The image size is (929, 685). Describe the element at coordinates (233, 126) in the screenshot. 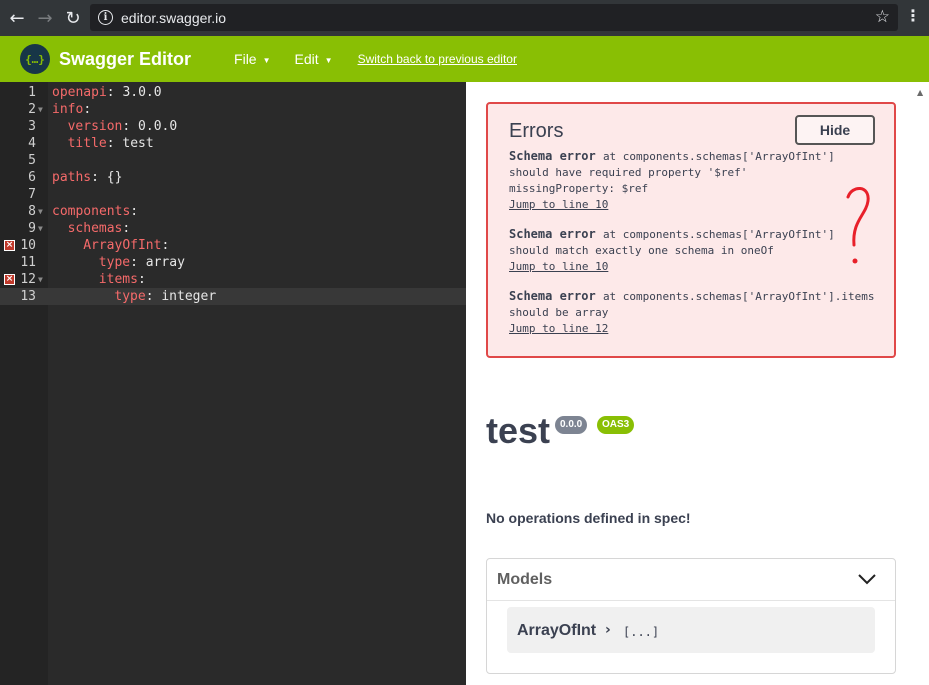

I see `code-line: 3 version: 0.0.0` at that location.